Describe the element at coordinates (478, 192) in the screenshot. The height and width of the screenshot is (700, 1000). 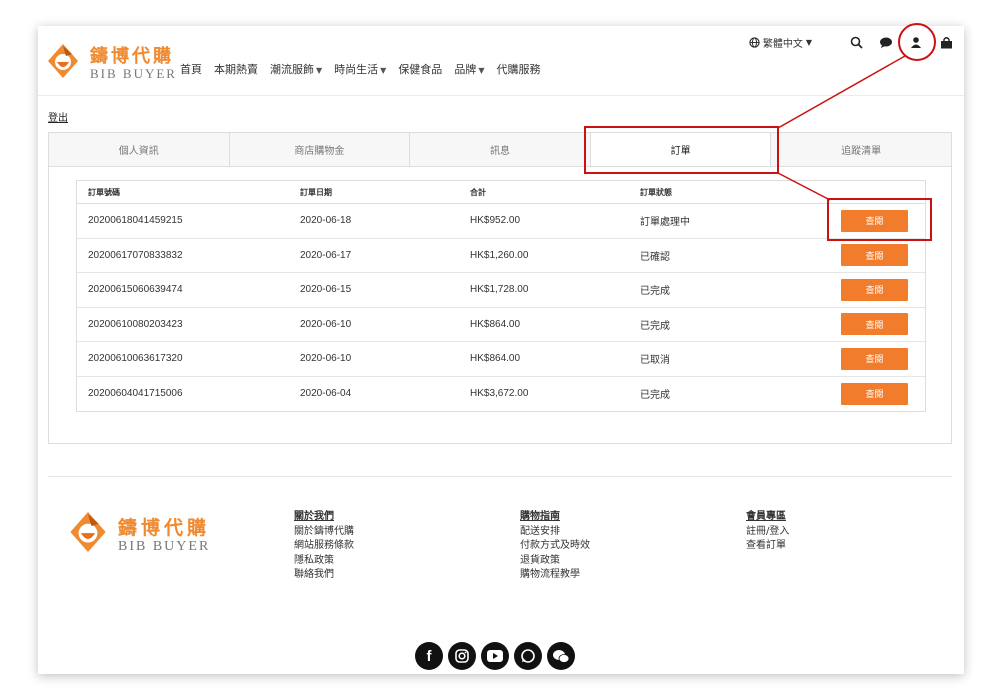
I see `header-total: 合計` at that location.